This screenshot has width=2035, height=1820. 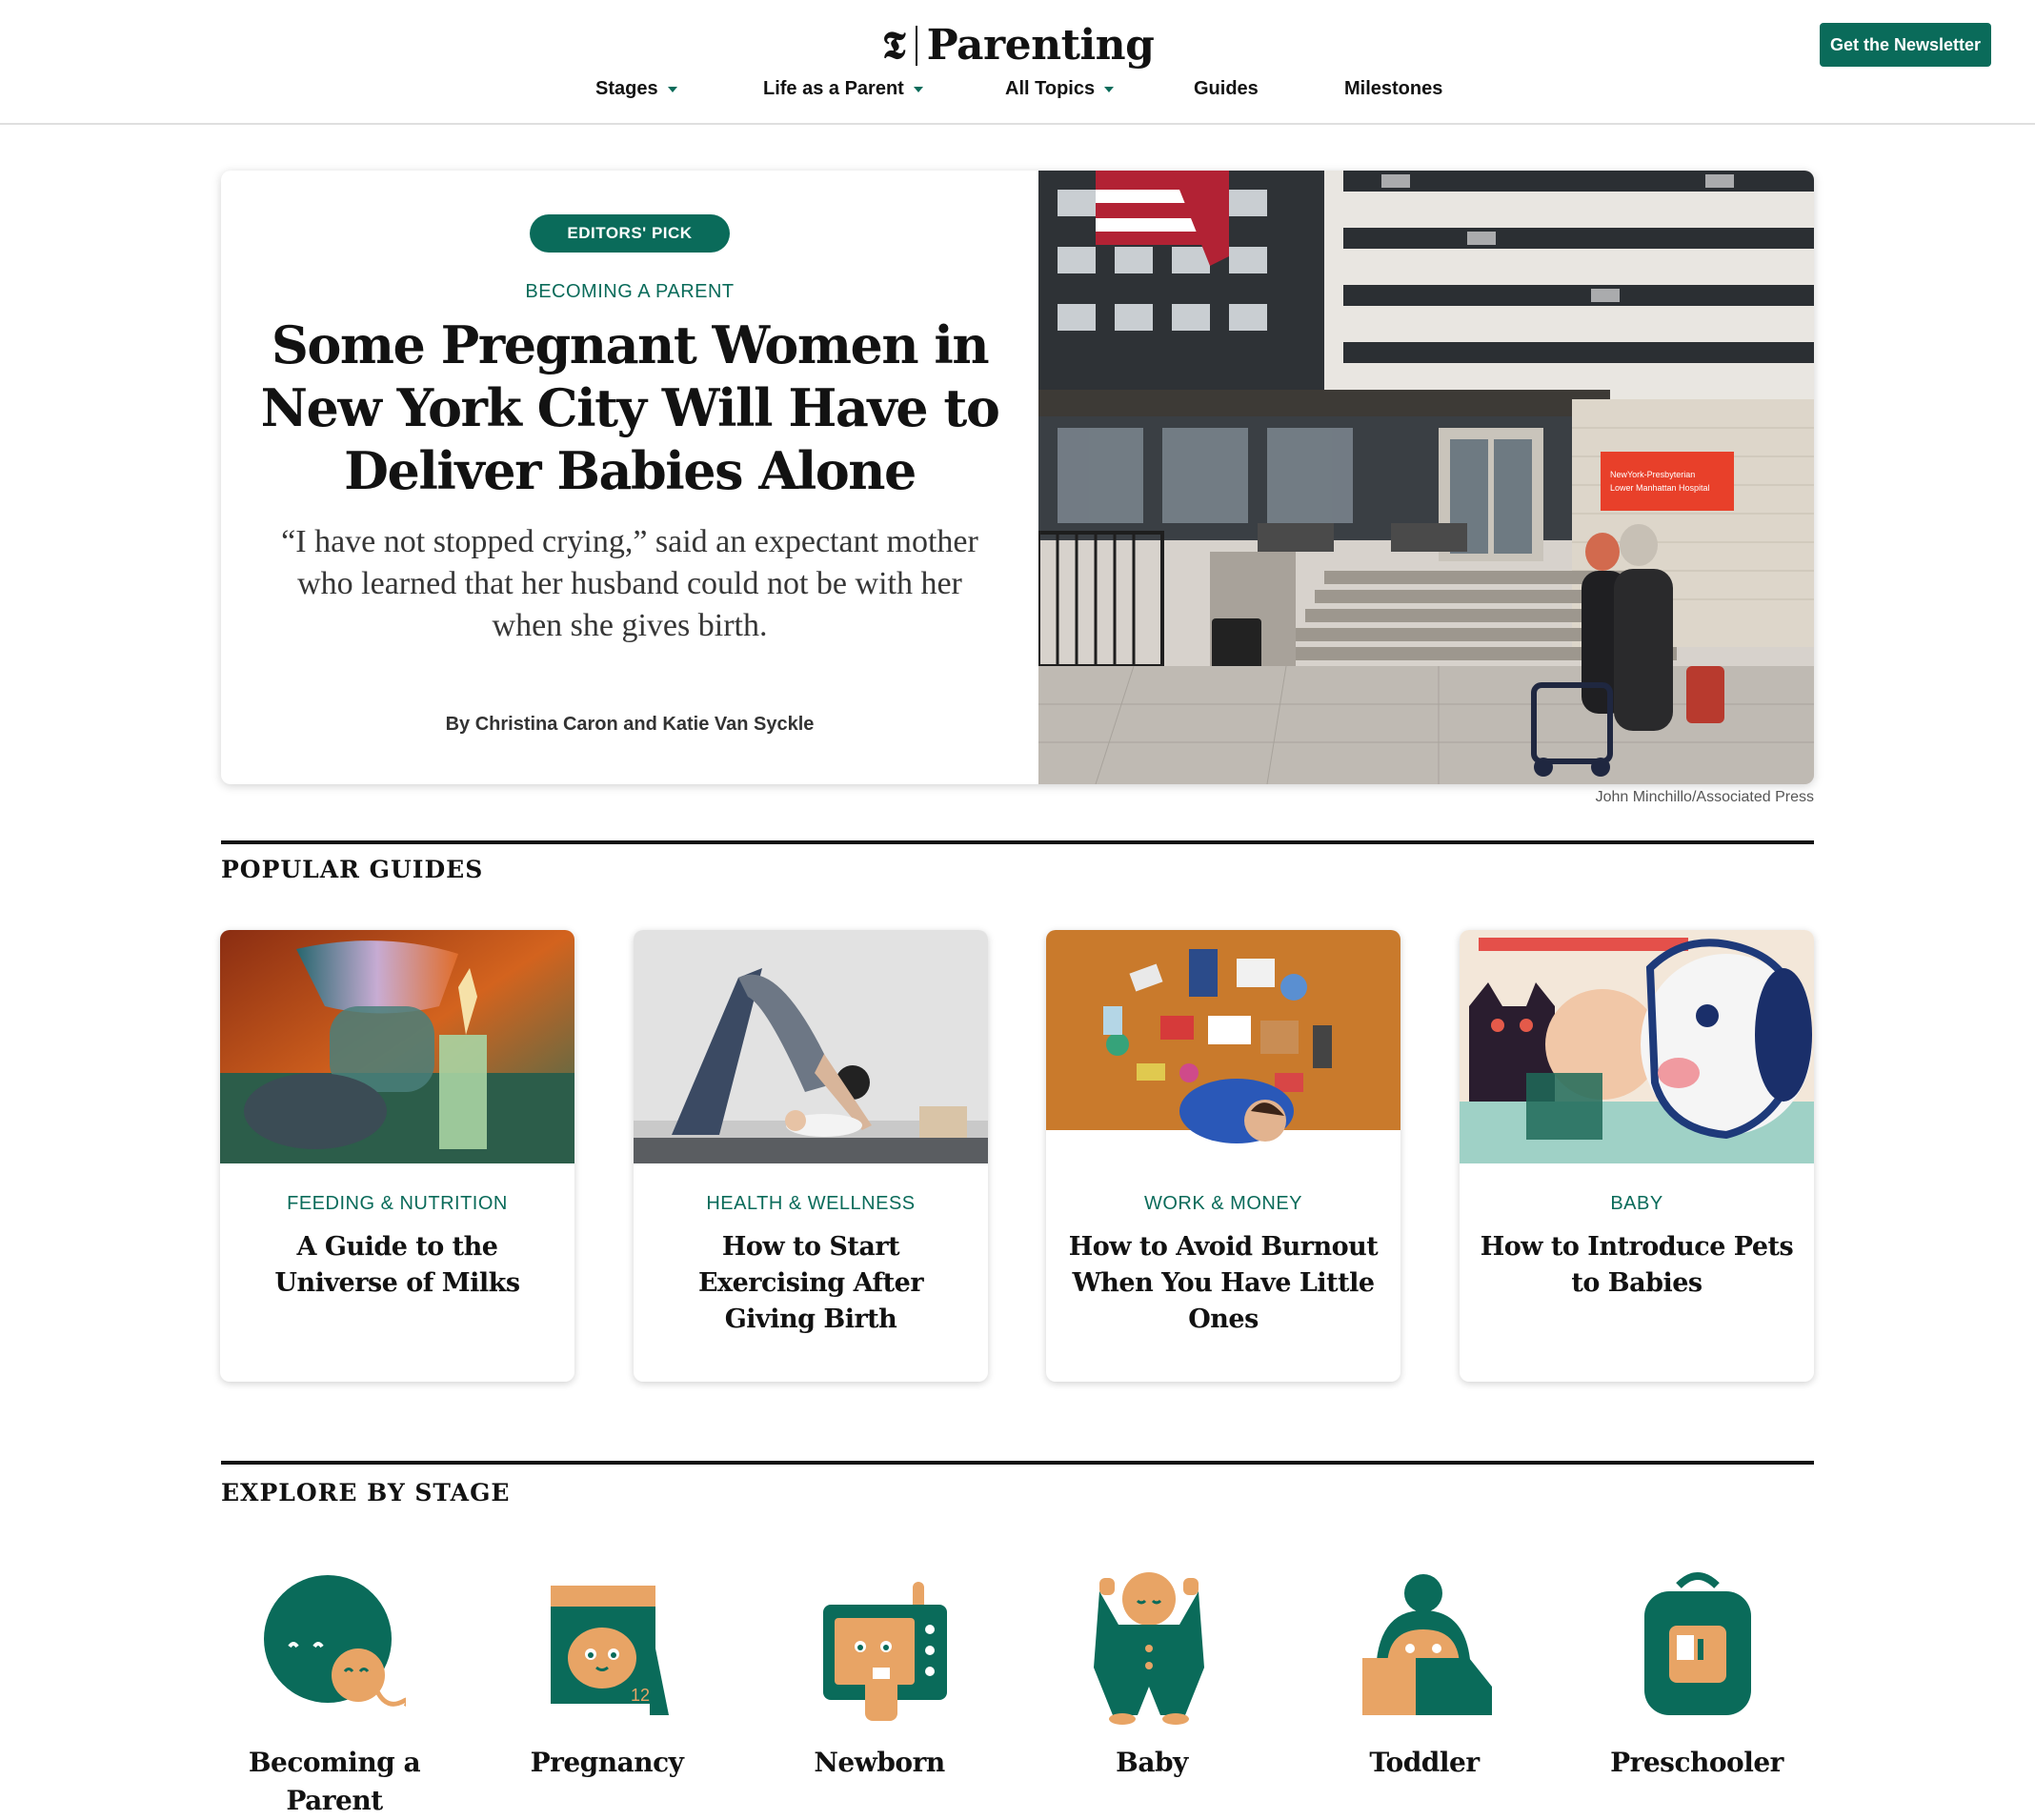 What do you see at coordinates (630, 724) in the screenshot?
I see `hero-byline: By Christina Caron and Katie Van Syckle` at bounding box center [630, 724].